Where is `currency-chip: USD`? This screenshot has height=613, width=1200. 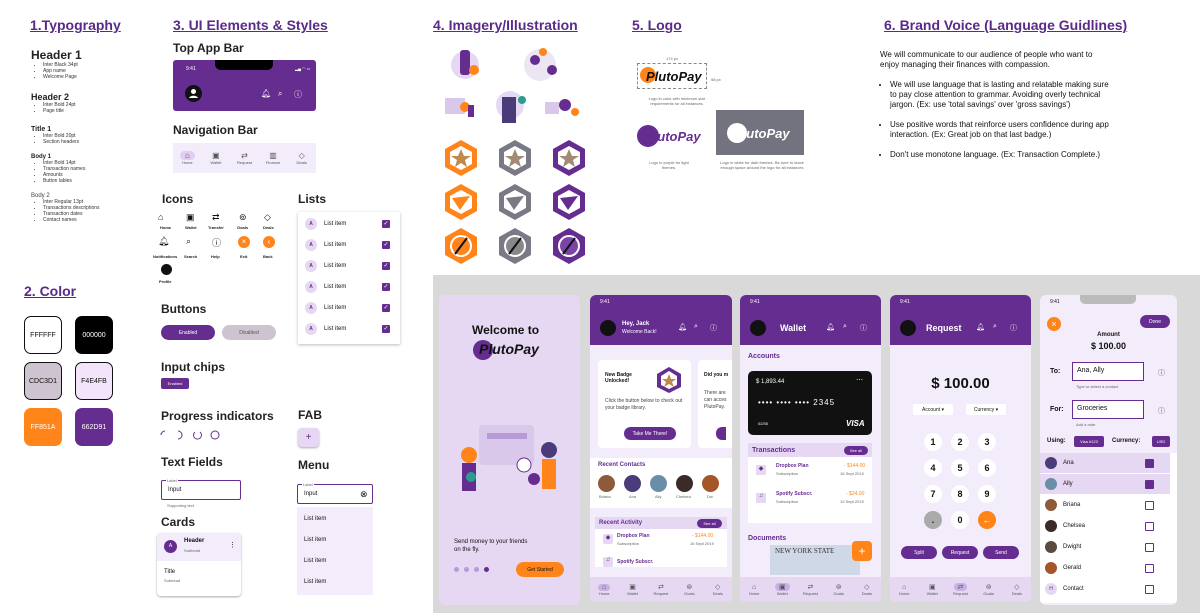
currency-chip: USD is located at coordinates (1161, 441).